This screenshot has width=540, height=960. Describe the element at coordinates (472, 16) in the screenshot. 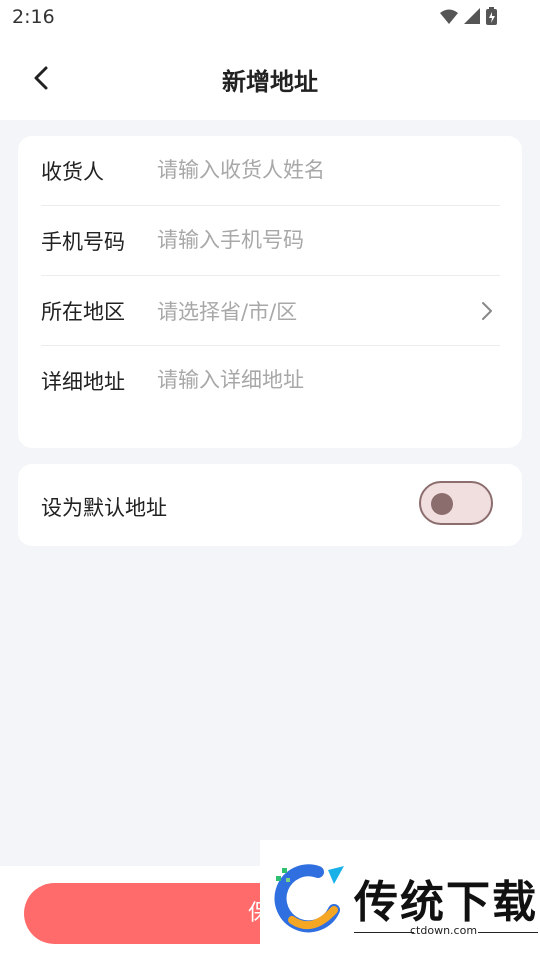

I see `signal-icon` at that location.